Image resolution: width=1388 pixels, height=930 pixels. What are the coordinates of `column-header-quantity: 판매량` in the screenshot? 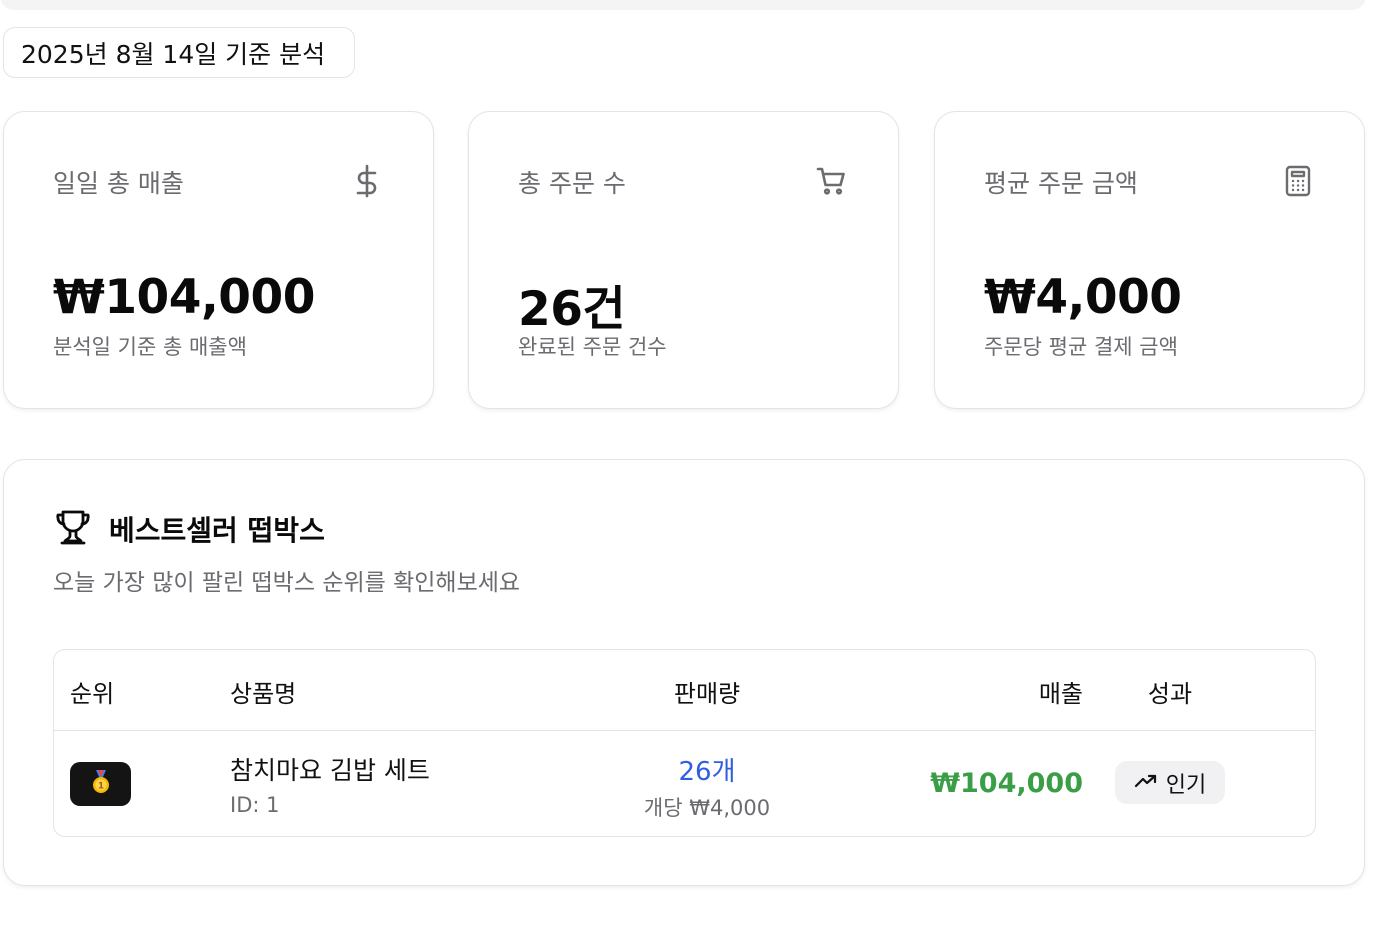 It's located at (707, 691).